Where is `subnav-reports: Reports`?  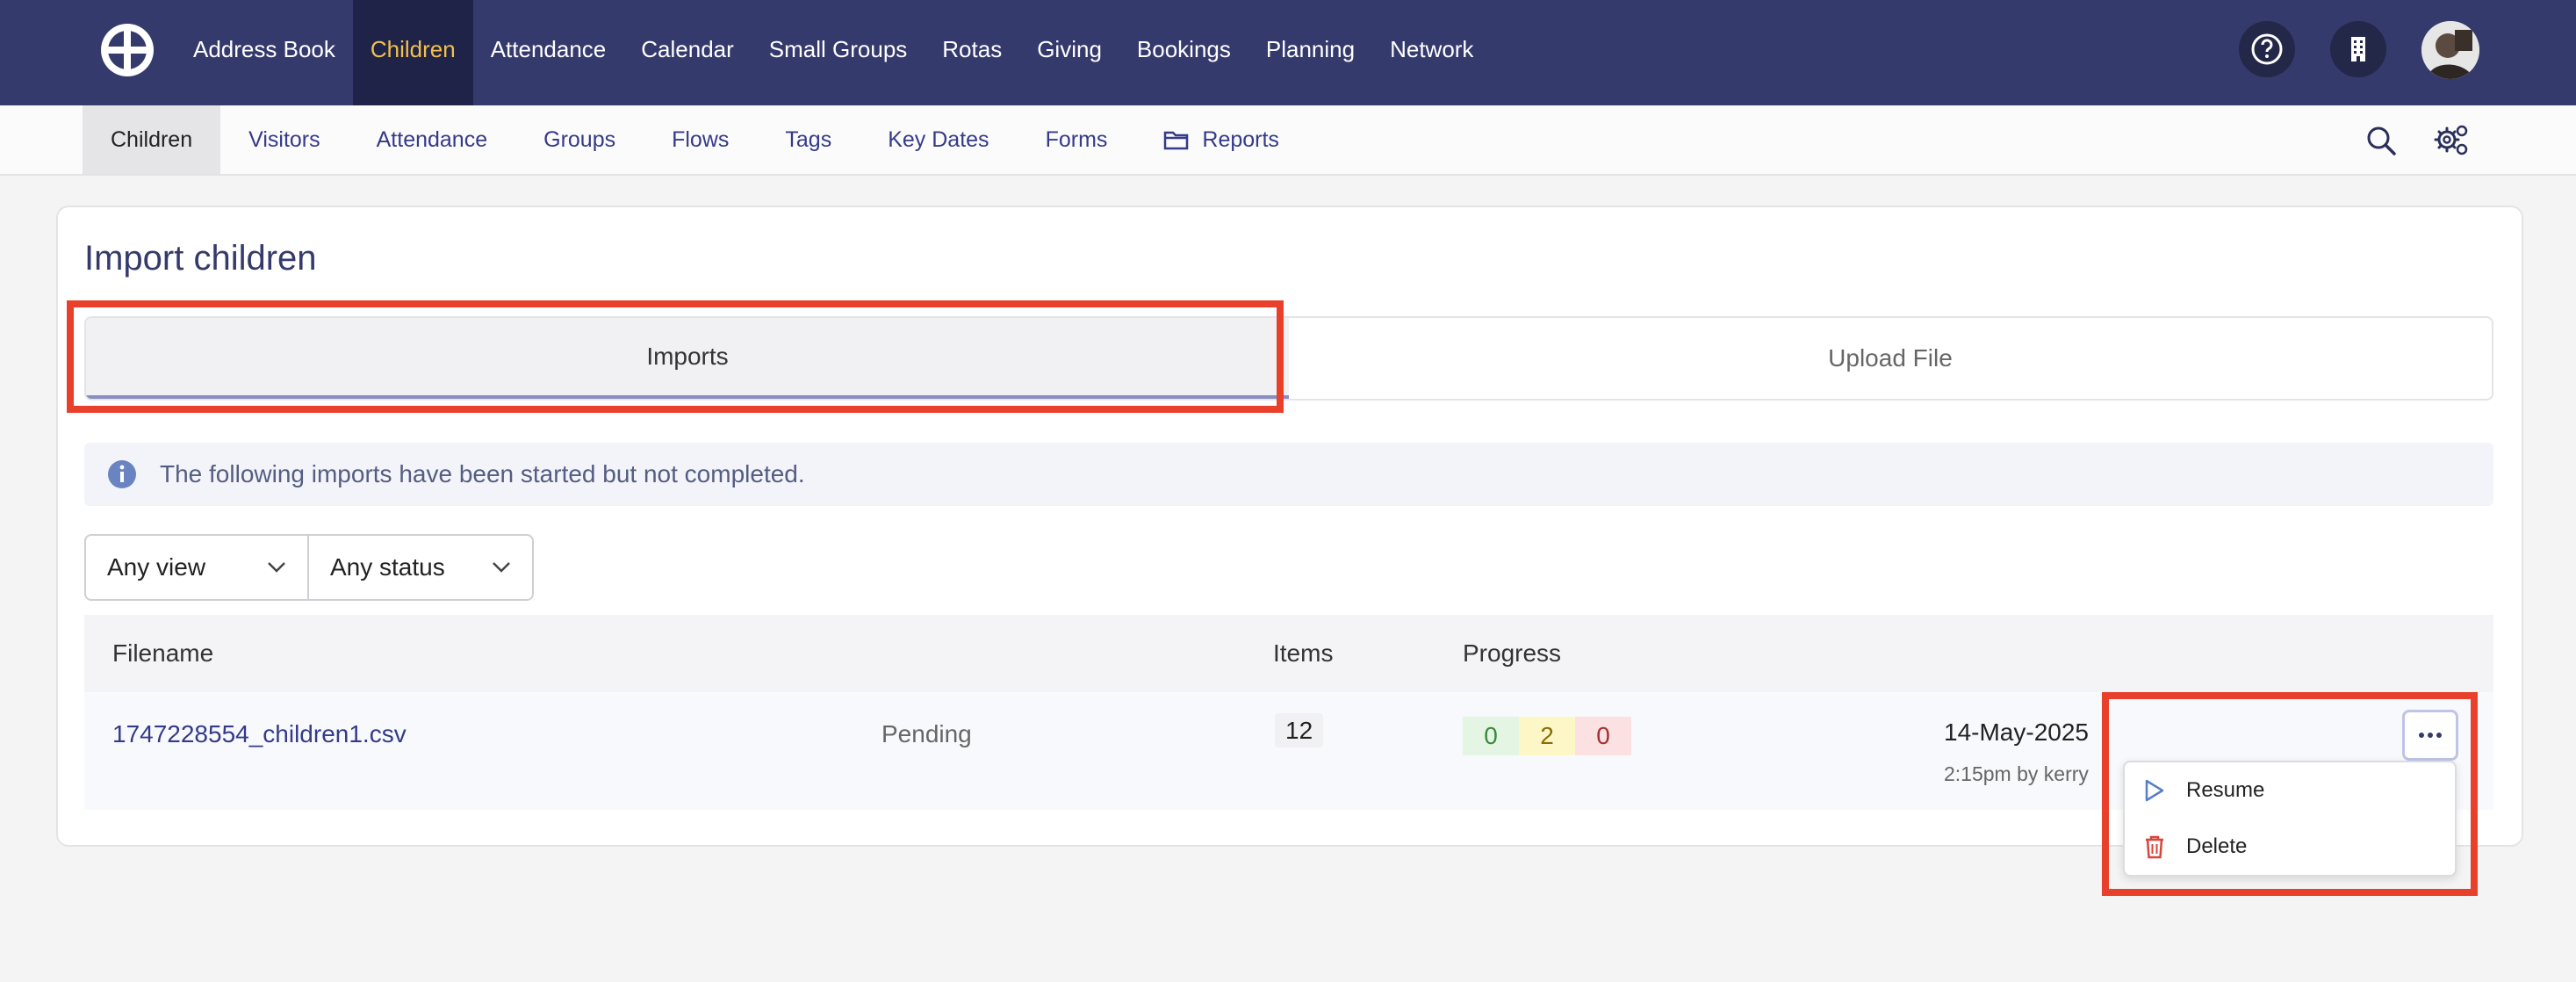
subnav-reports: Reports is located at coordinates (1221, 139).